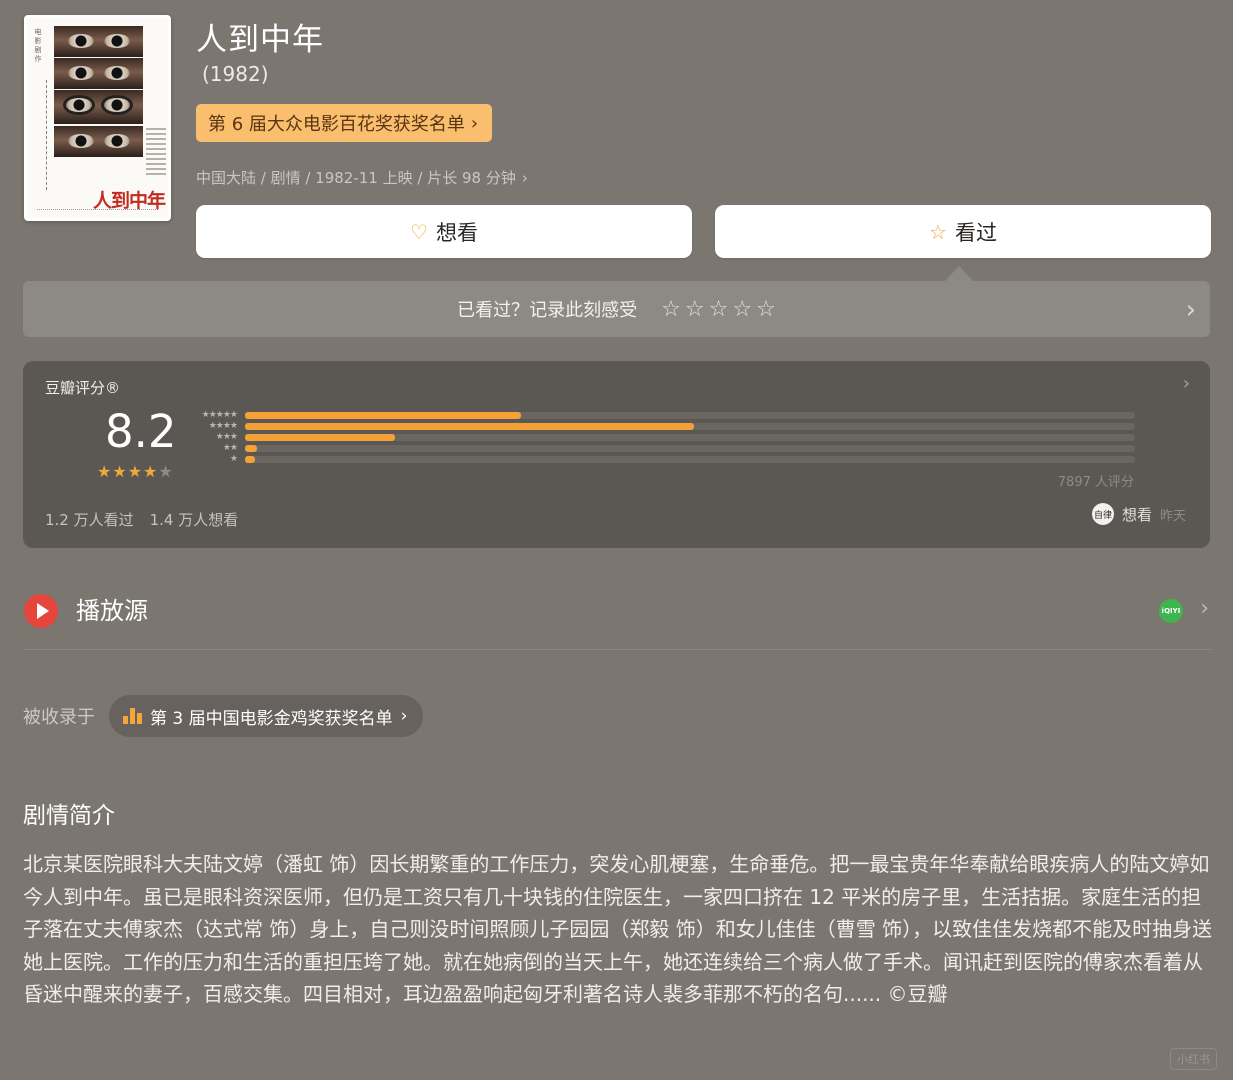  Describe the element at coordinates (89, 520) in the screenshot. I see `seen-count: 1.2 万人看过` at that location.